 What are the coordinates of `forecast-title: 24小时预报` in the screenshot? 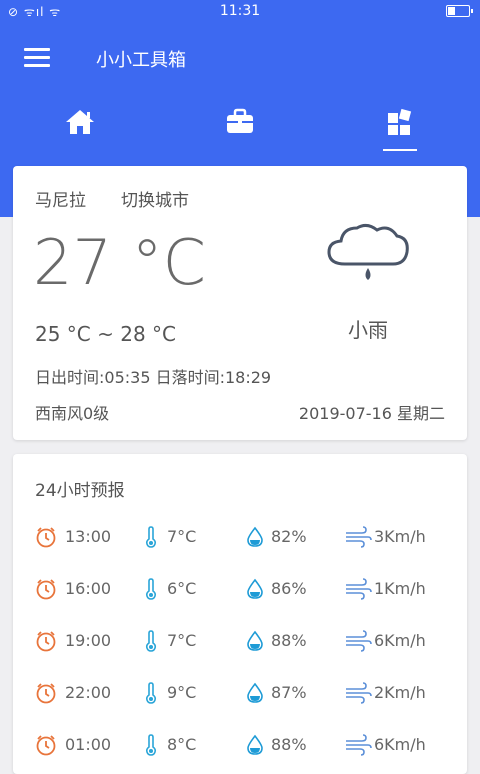 It's located at (80, 491).